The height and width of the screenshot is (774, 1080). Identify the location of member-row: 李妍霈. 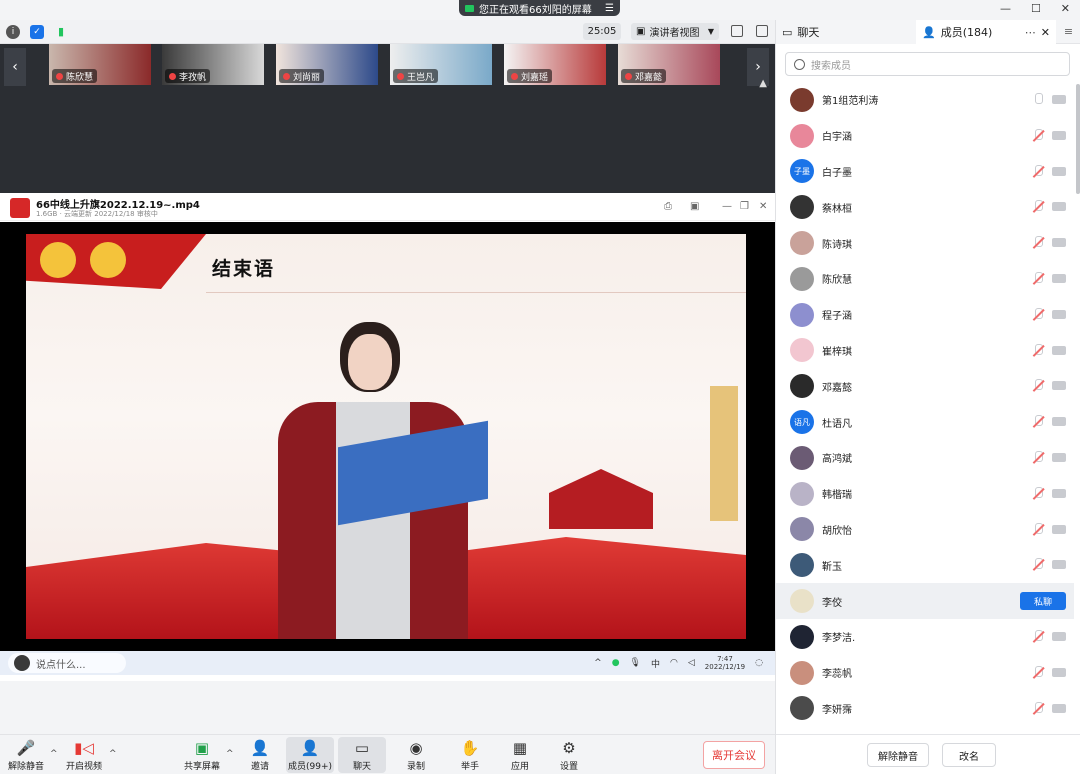
(925, 709).